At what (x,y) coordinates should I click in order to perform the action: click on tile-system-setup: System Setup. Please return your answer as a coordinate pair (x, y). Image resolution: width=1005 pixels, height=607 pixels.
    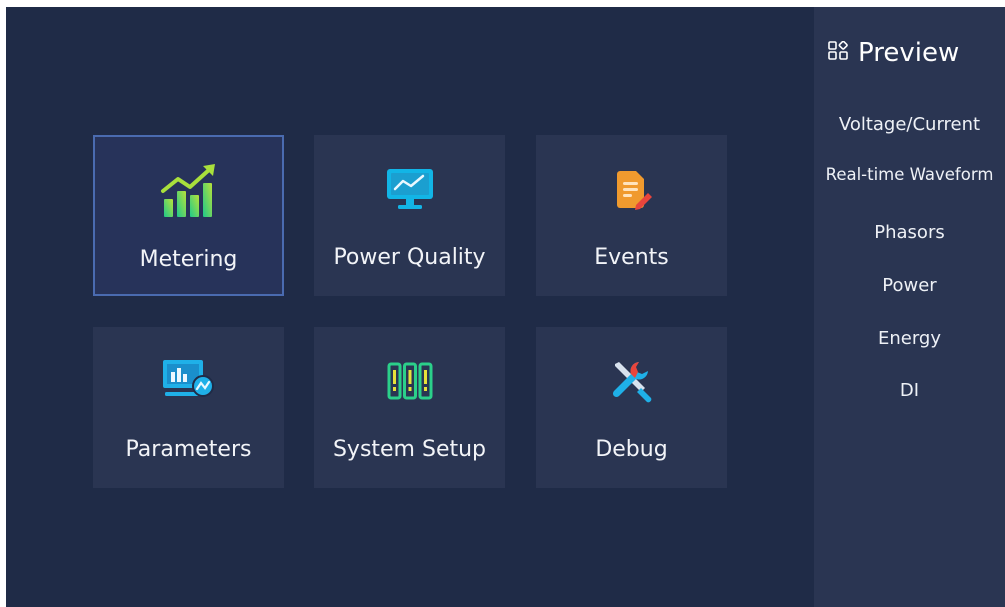
    Looking at the image, I should click on (409, 407).